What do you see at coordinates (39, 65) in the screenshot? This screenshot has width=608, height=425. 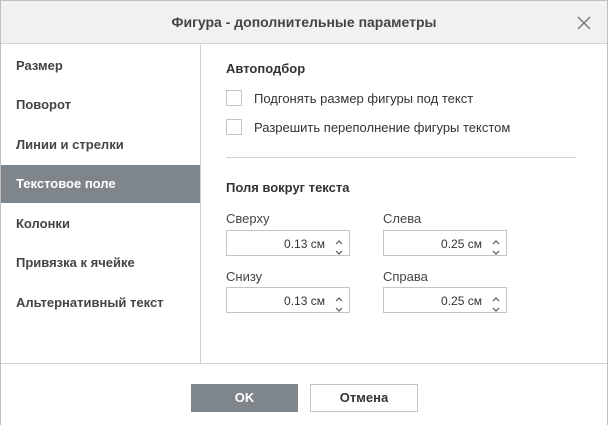 I see `sidebar-item-label: Размер` at bounding box center [39, 65].